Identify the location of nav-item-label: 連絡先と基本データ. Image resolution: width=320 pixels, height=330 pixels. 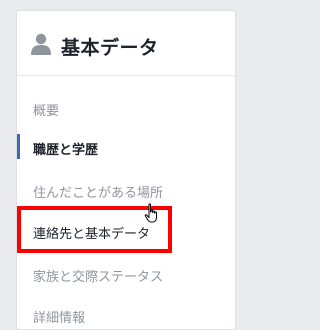
(92, 234).